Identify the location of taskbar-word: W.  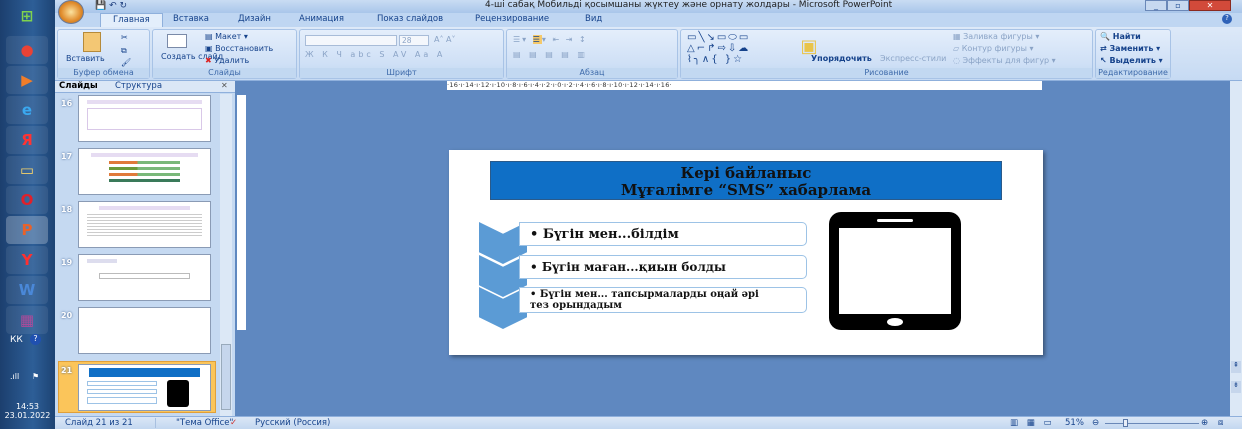
(27, 290).